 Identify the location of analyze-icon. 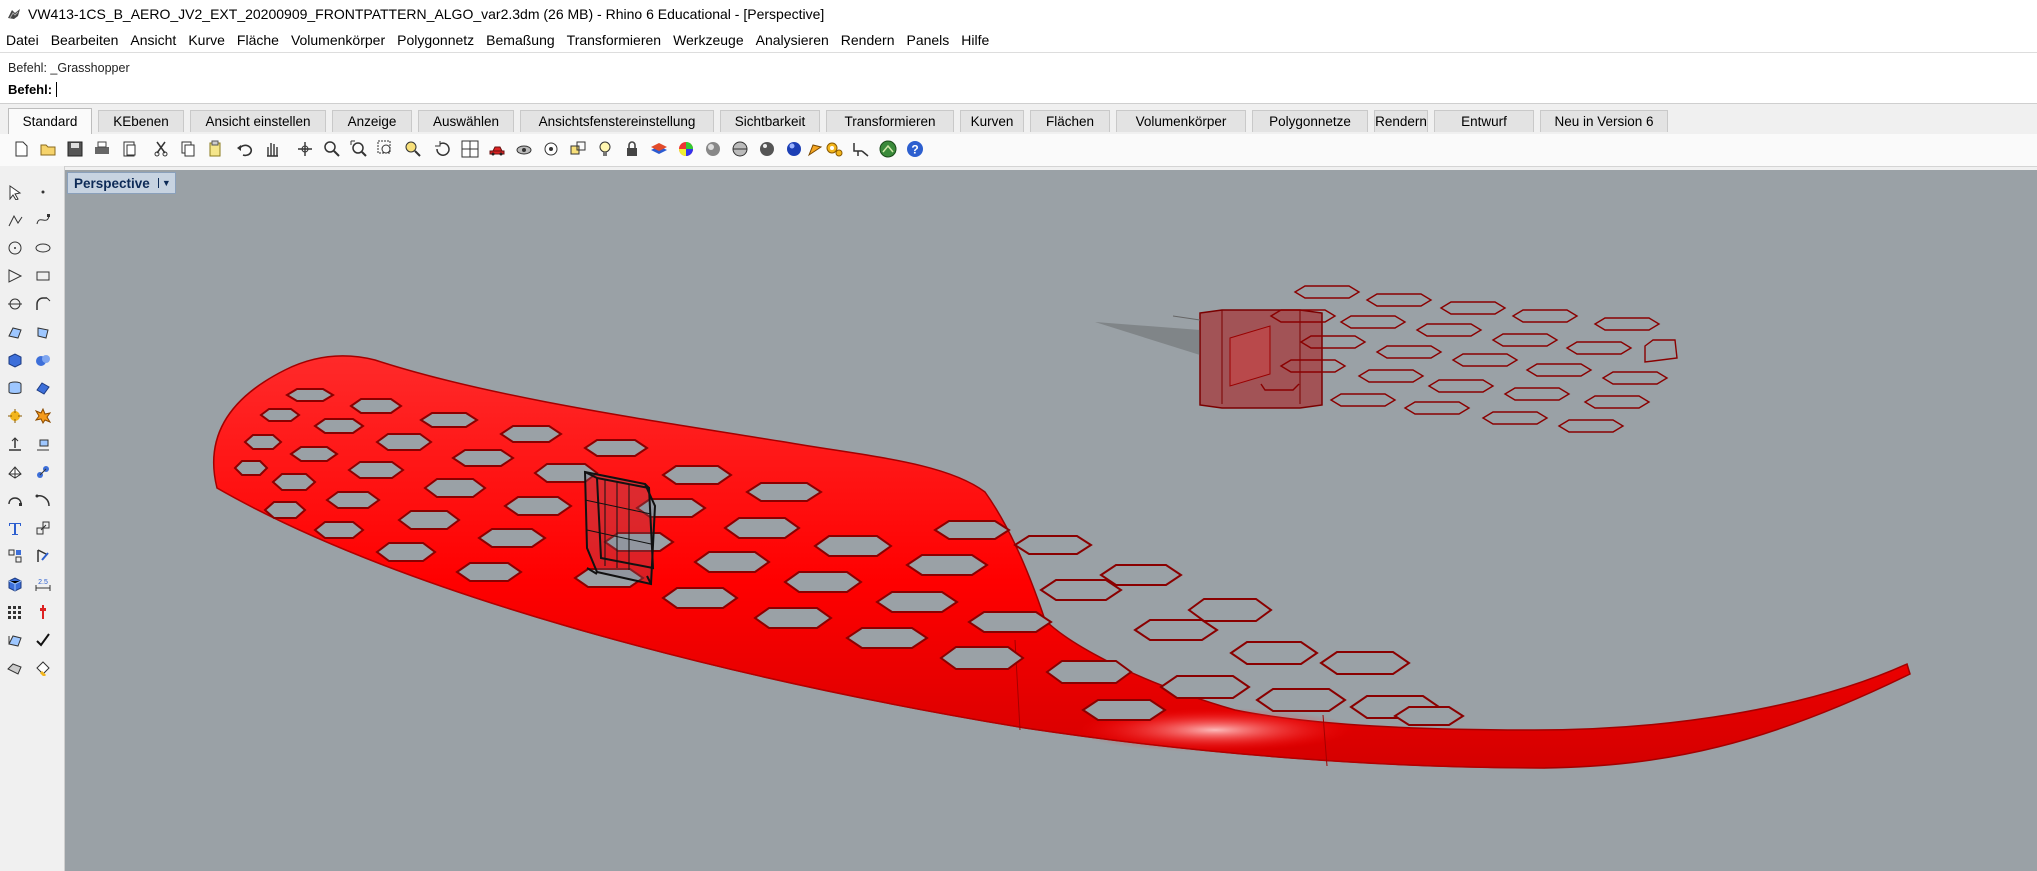
(15, 640).